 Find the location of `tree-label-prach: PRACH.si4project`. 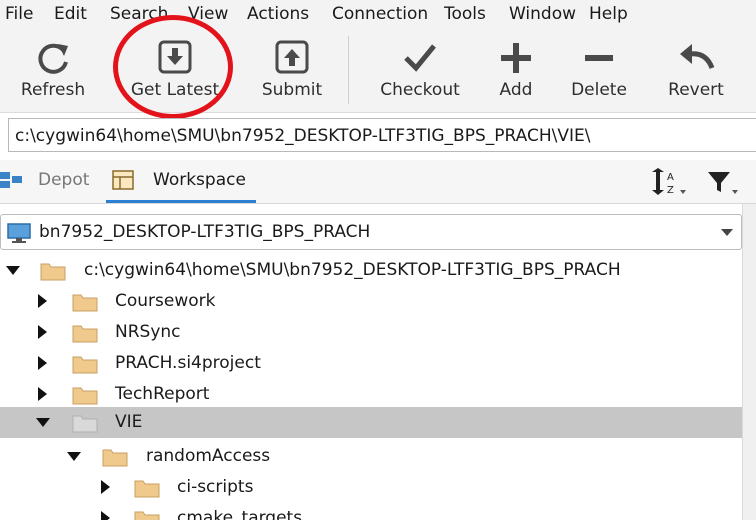

tree-label-prach: PRACH.si4project is located at coordinates (188, 363).